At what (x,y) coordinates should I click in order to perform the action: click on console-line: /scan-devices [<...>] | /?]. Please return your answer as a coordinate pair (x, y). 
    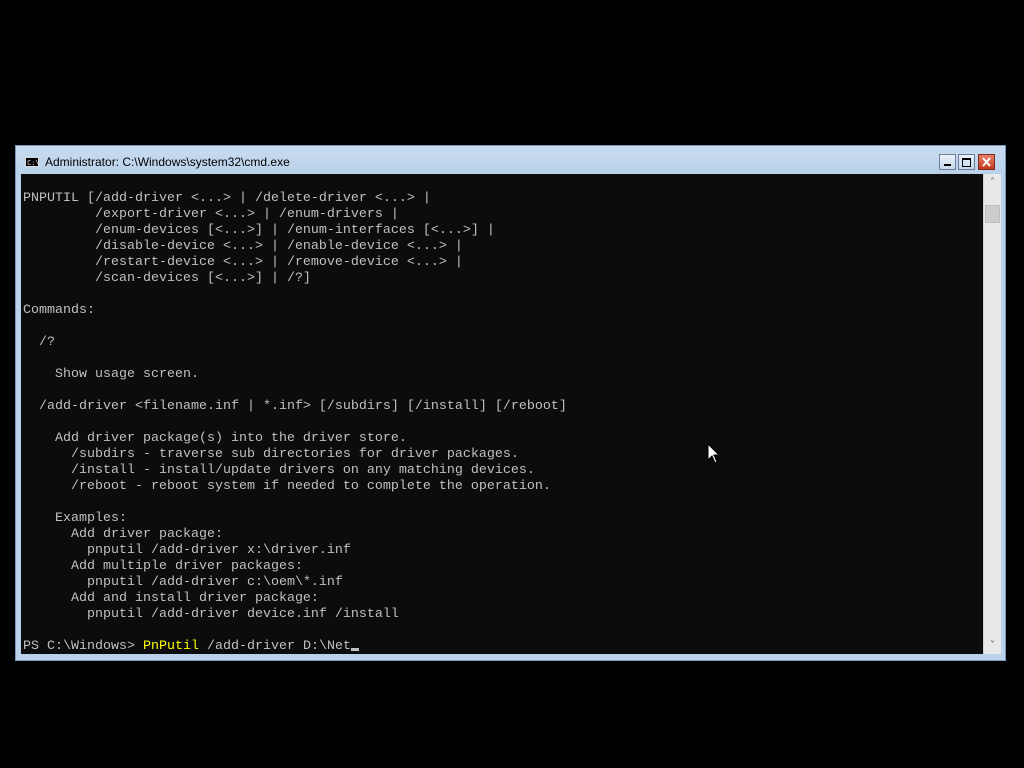
    Looking at the image, I should click on (167, 278).